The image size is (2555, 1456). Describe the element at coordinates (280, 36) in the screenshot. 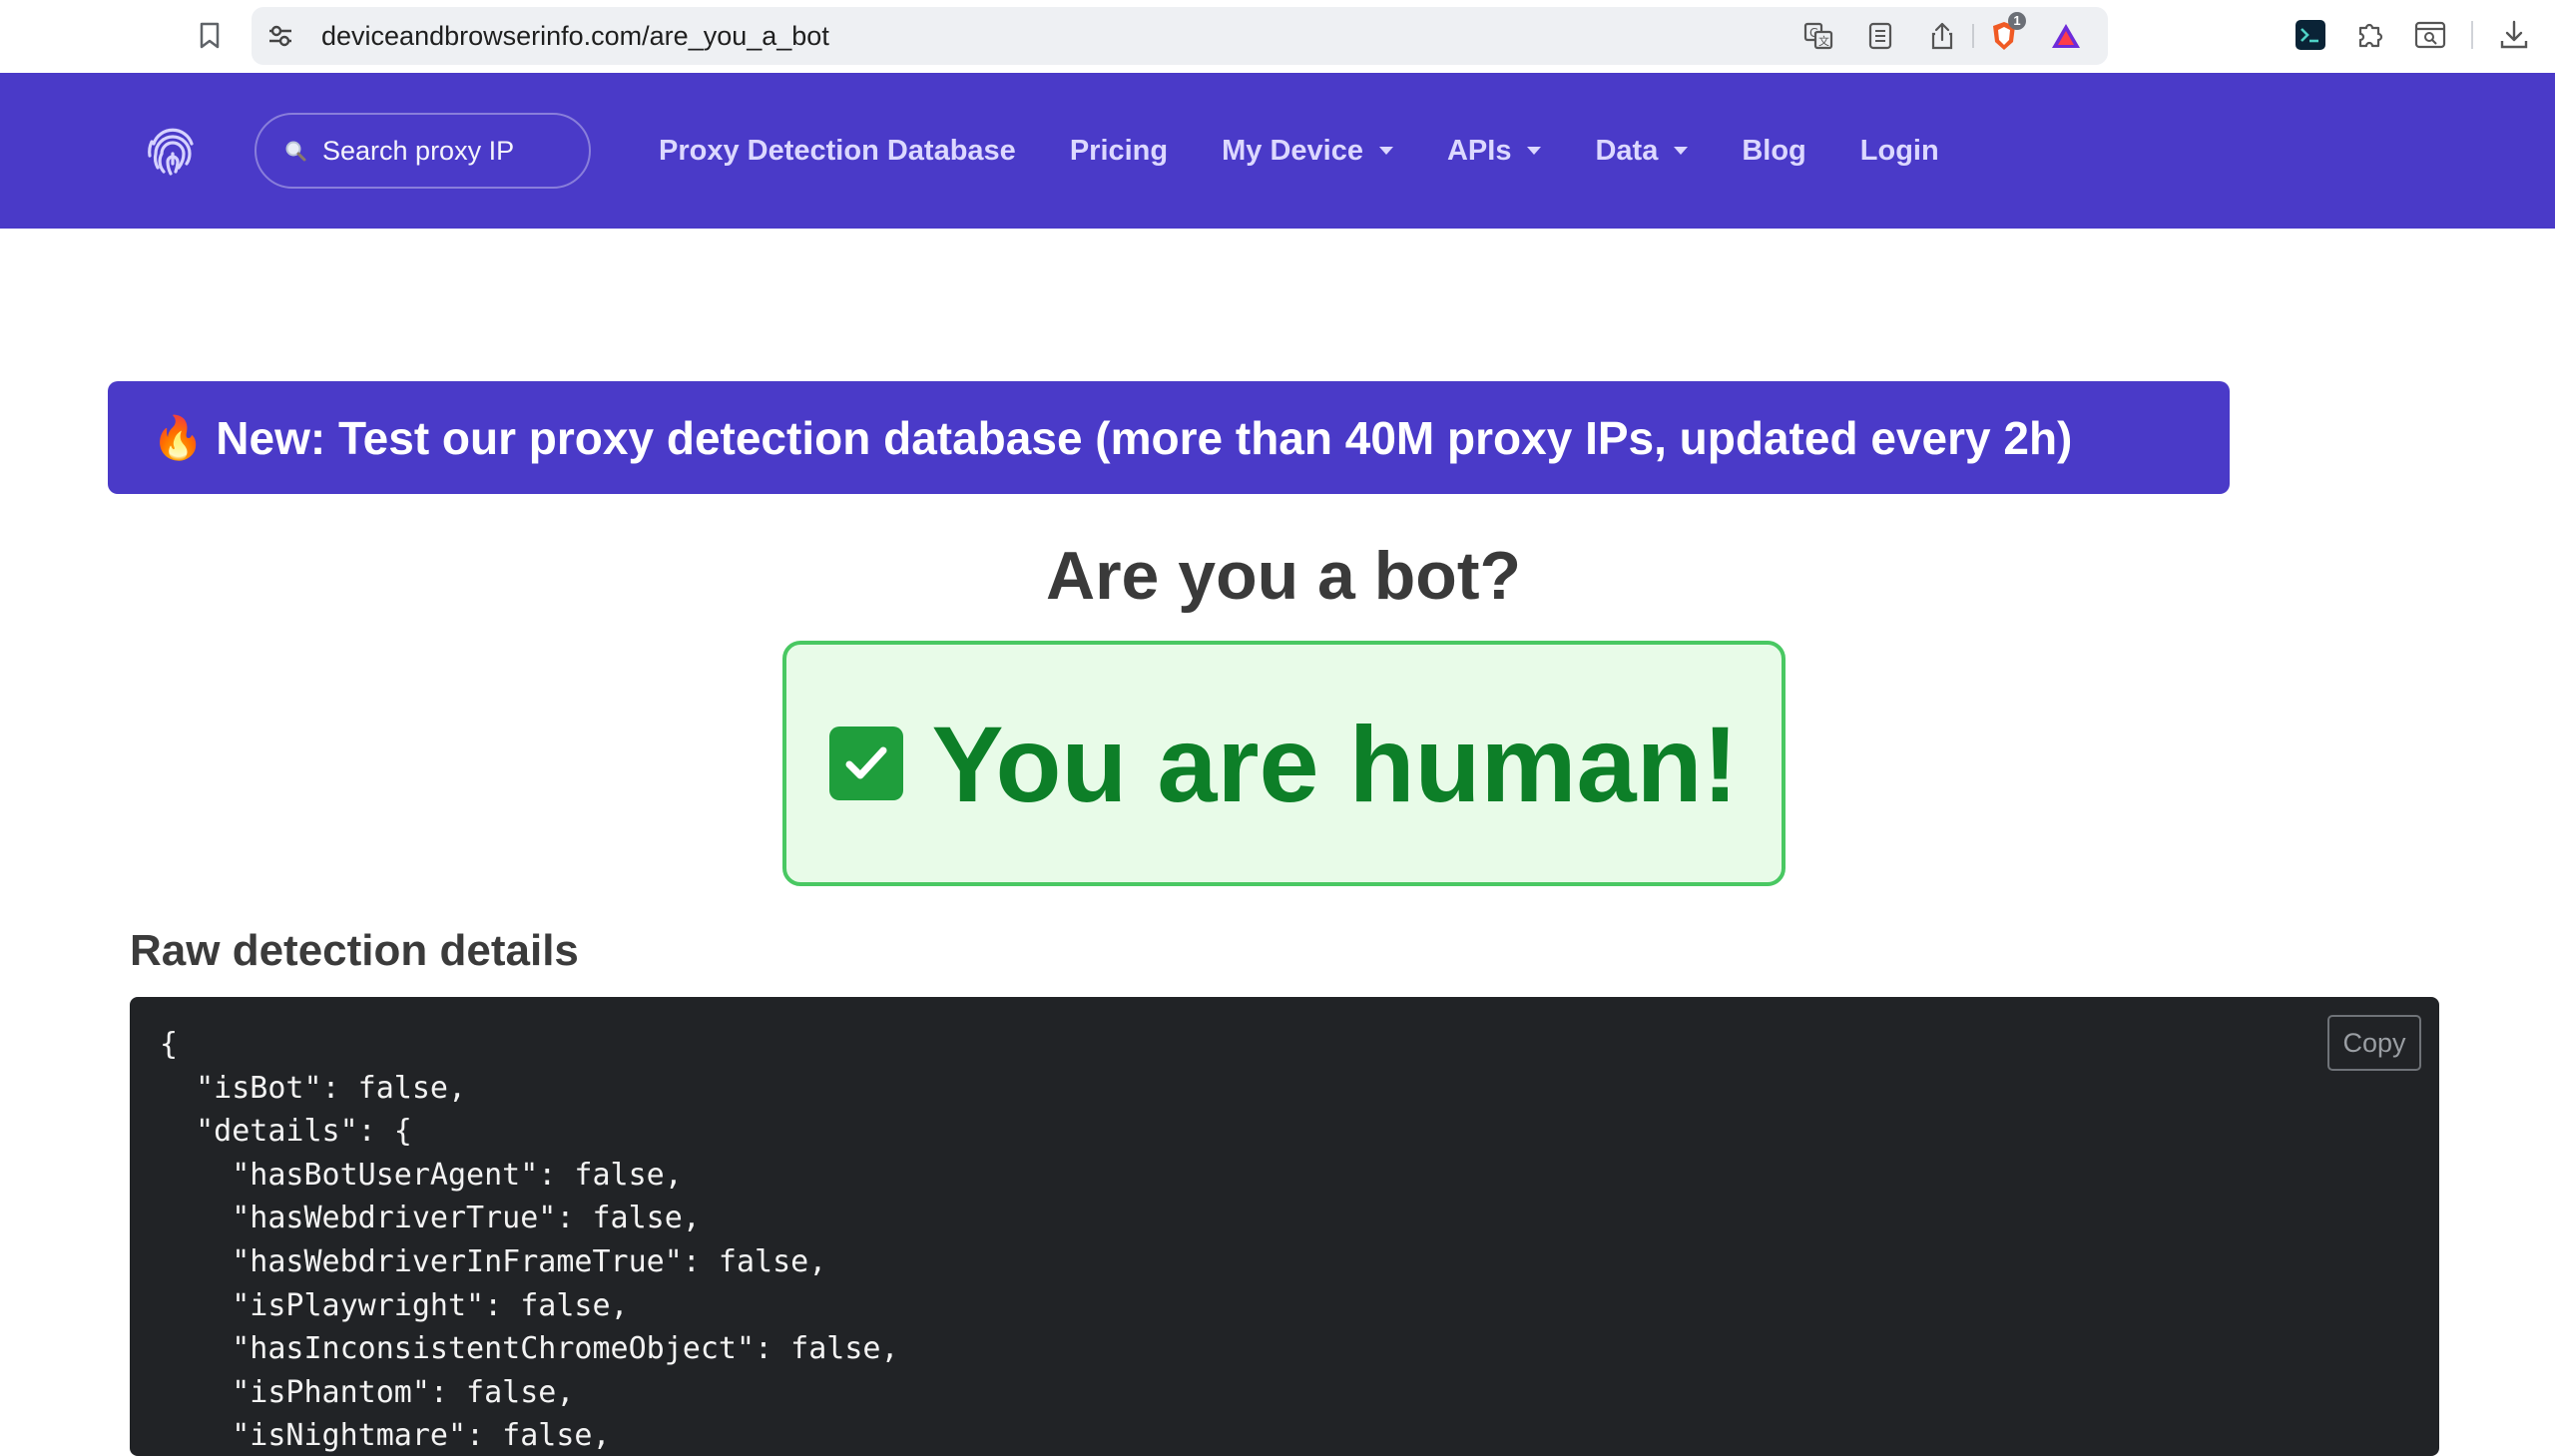

I see `site-settings-icon` at that location.